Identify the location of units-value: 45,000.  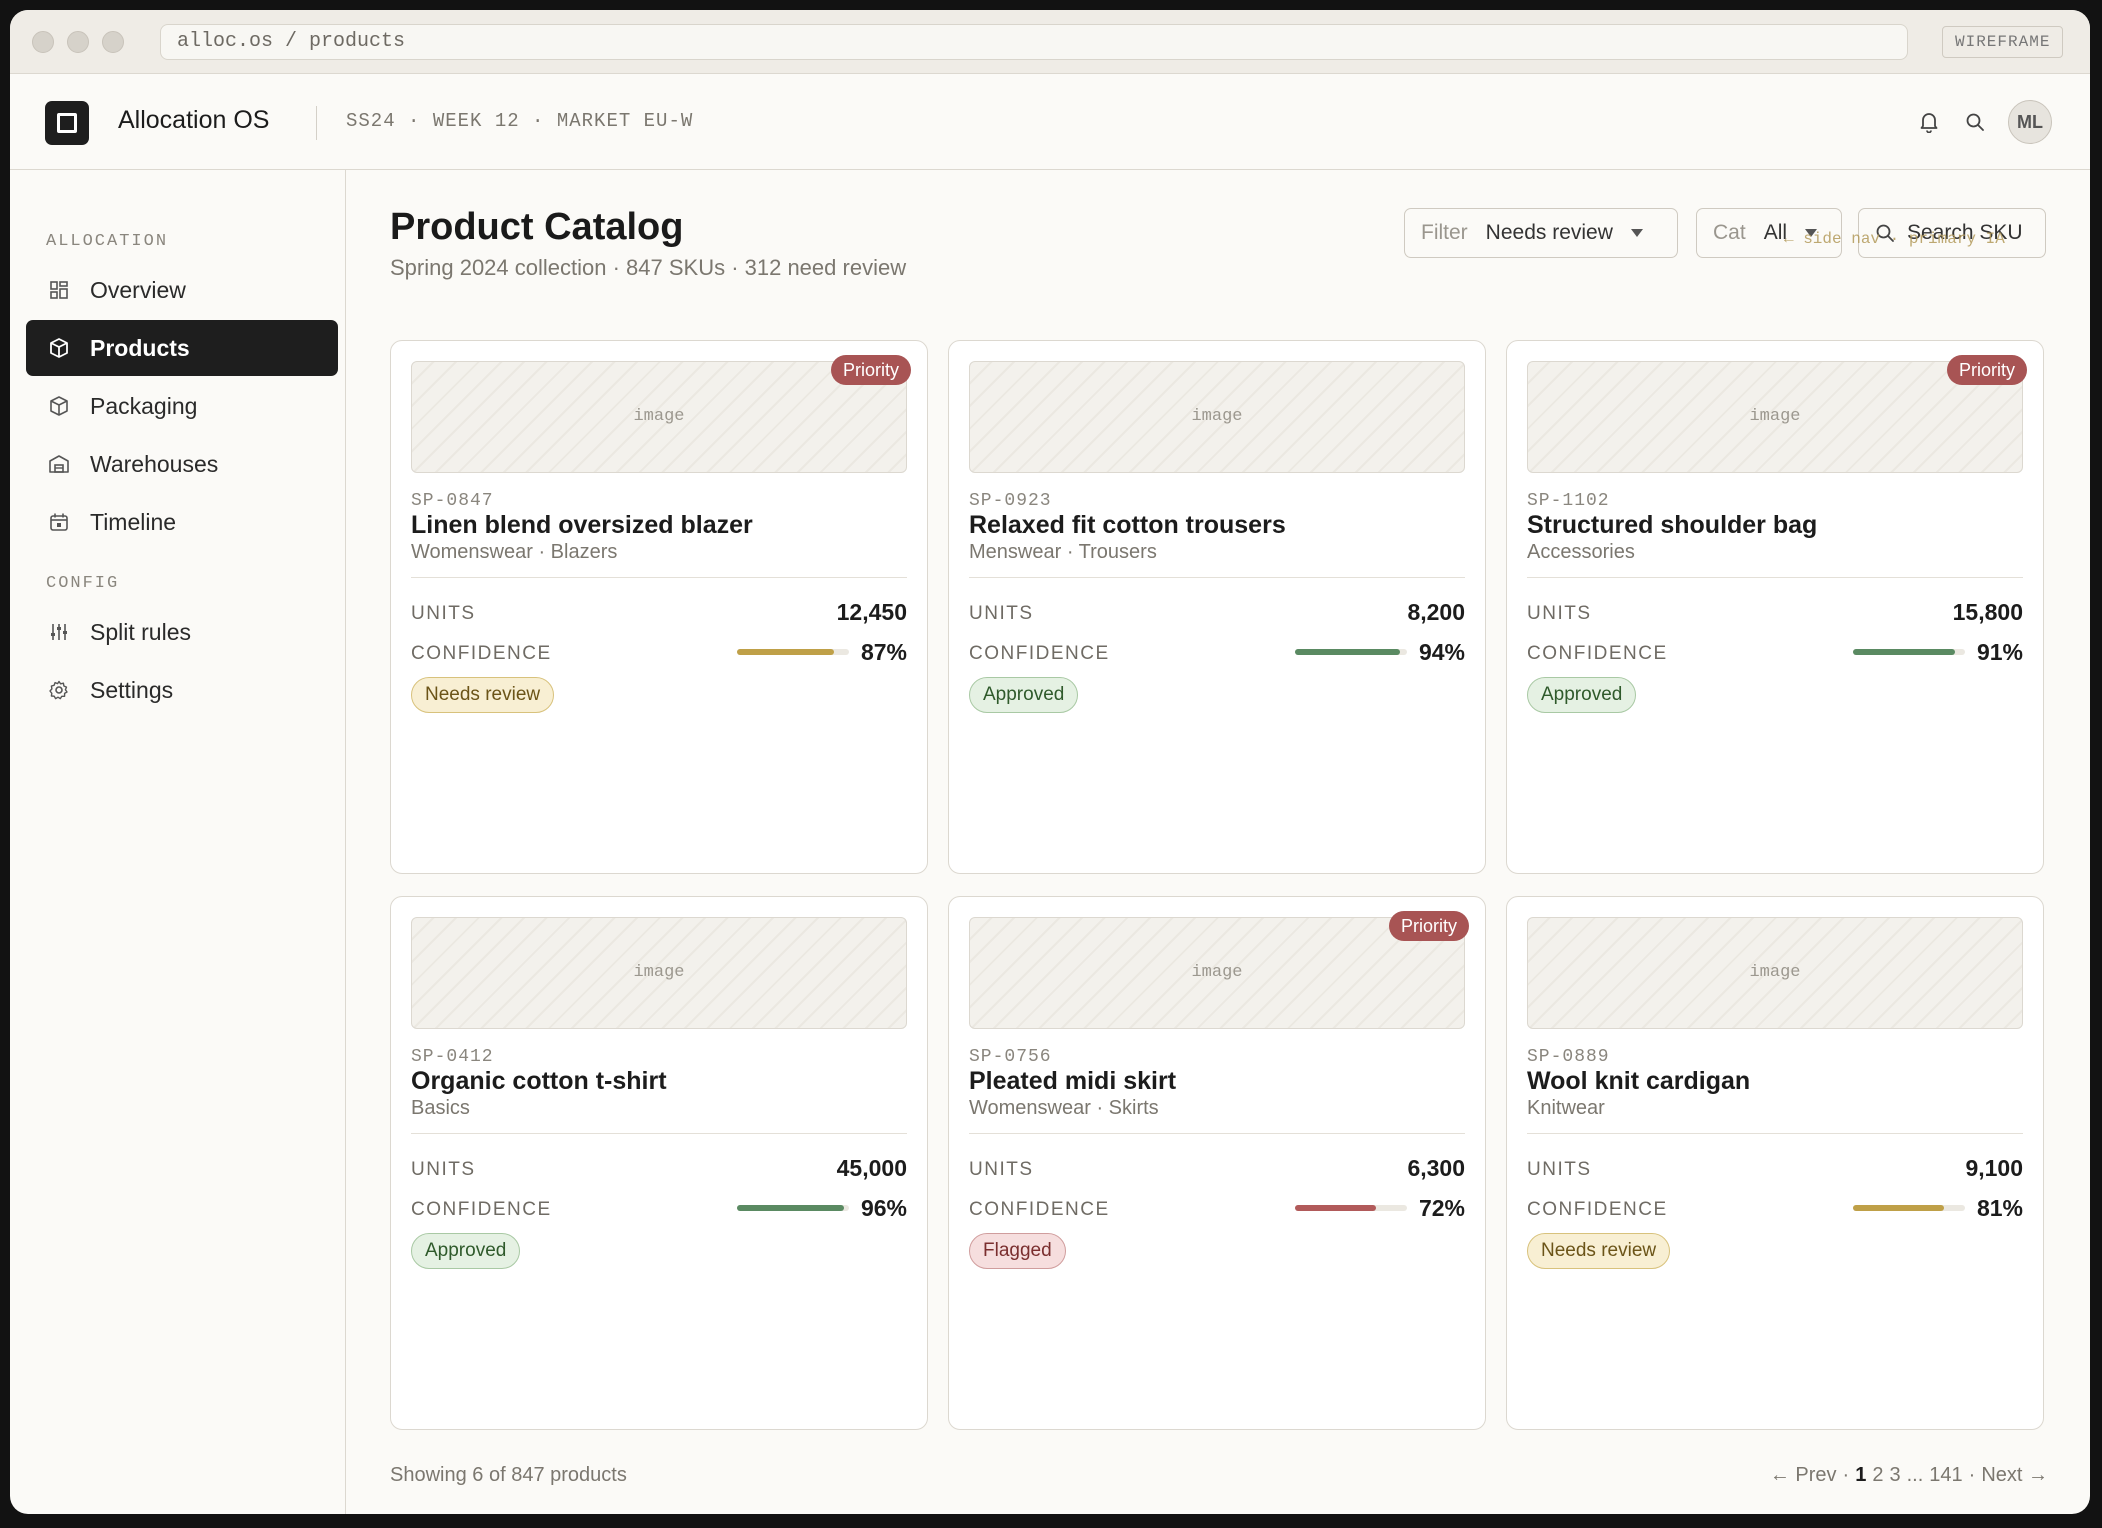
(871, 1168).